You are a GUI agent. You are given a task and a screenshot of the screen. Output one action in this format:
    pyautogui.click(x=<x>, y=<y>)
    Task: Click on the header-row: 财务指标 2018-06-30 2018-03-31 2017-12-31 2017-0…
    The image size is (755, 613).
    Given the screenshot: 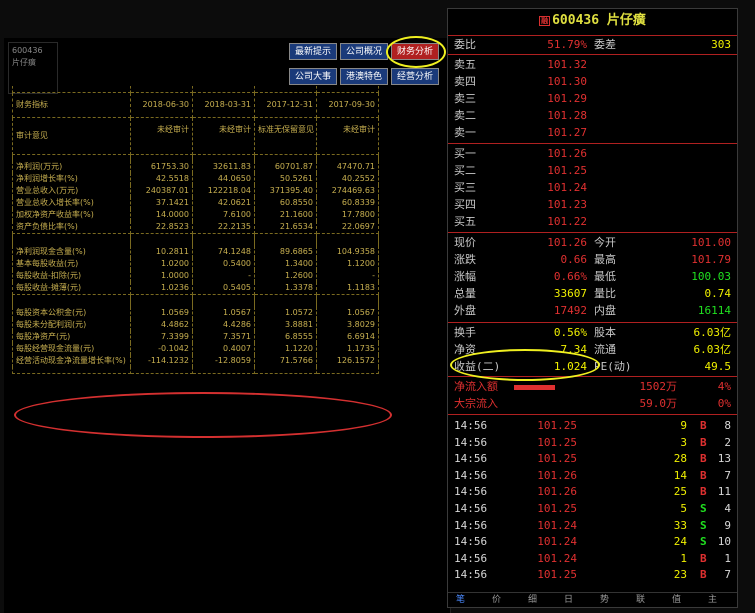 What is the action you would take?
    pyautogui.click(x=195, y=105)
    